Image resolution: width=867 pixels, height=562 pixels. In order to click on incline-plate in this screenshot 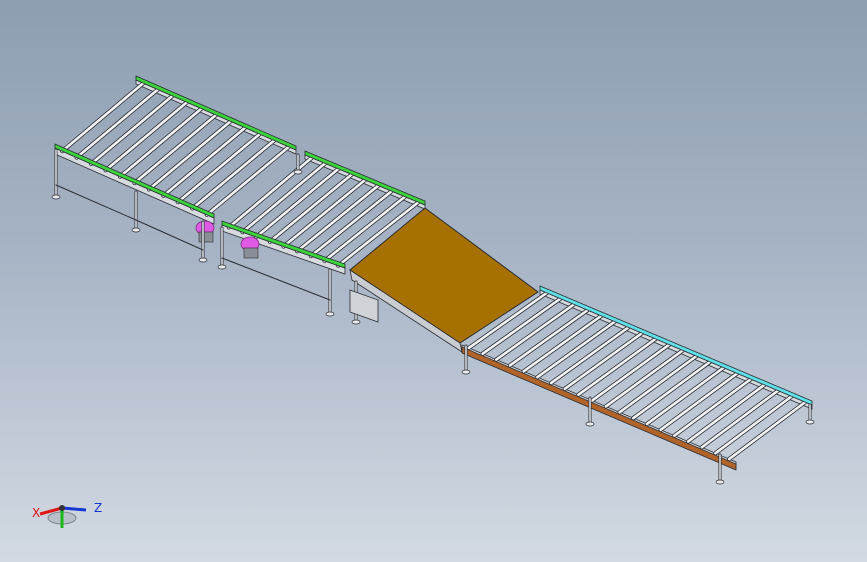, I will do `click(444, 280)`.